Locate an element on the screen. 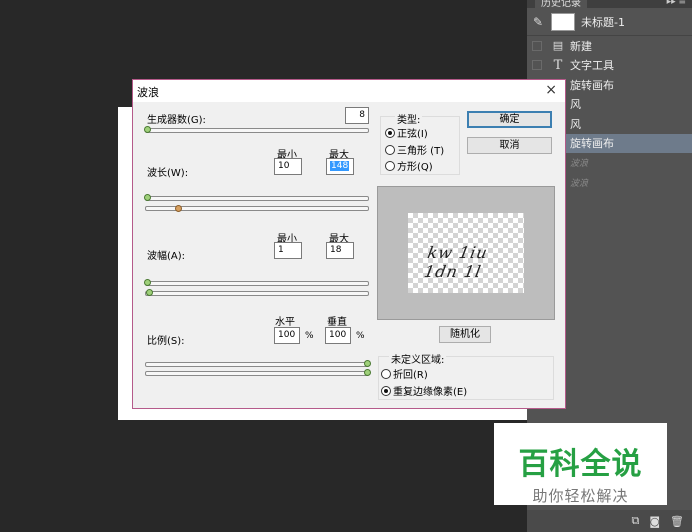 This screenshot has width=692, height=532. wavelength-max-input: 148 is located at coordinates (340, 166).